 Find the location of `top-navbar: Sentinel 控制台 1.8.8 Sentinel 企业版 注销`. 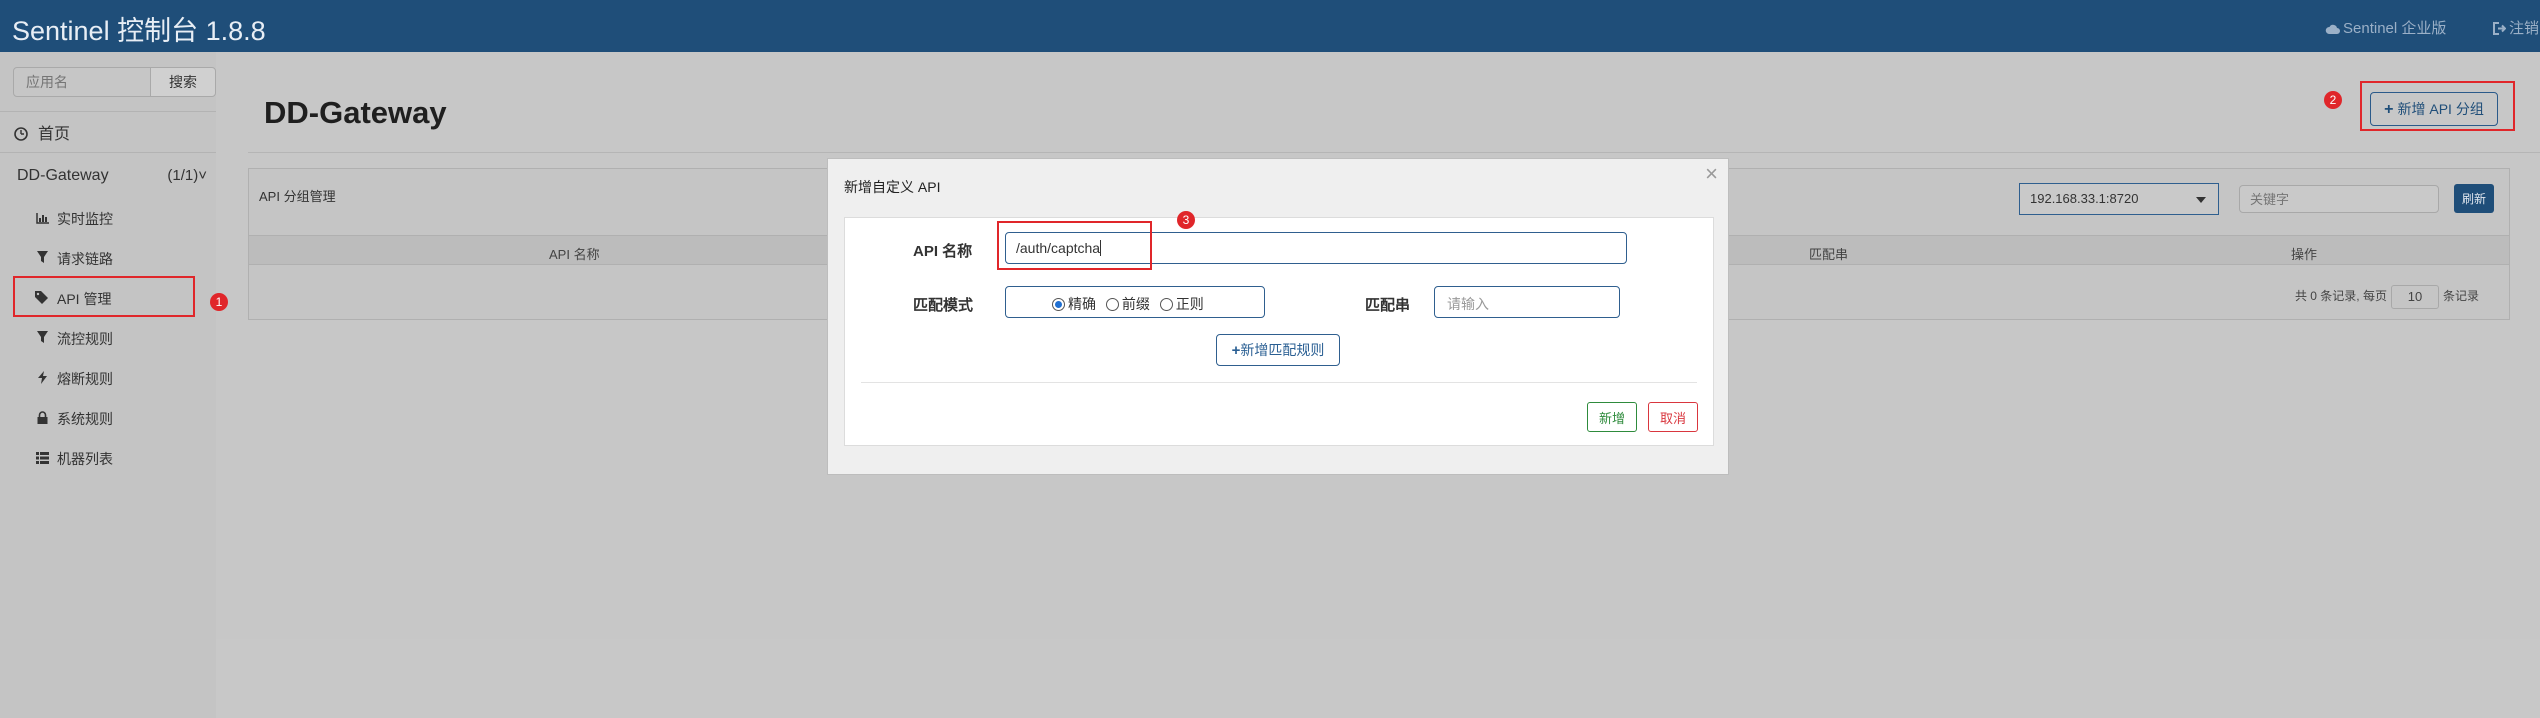

top-navbar: Sentinel 控制台 1.8.8 Sentinel 企业版 注销 is located at coordinates (1270, 26).